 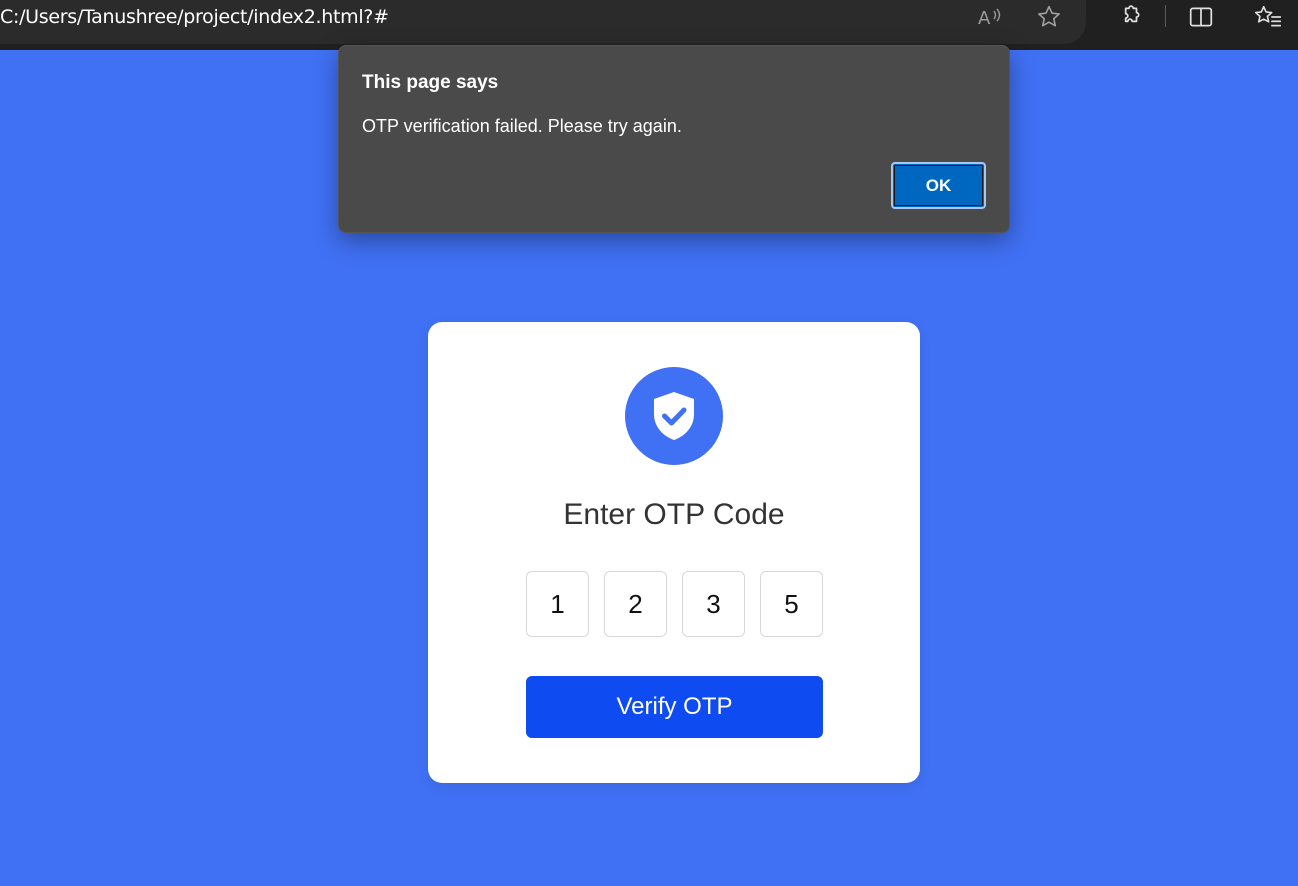 What do you see at coordinates (635, 604) in the screenshot?
I see `otp-input-2: 2` at bounding box center [635, 604].